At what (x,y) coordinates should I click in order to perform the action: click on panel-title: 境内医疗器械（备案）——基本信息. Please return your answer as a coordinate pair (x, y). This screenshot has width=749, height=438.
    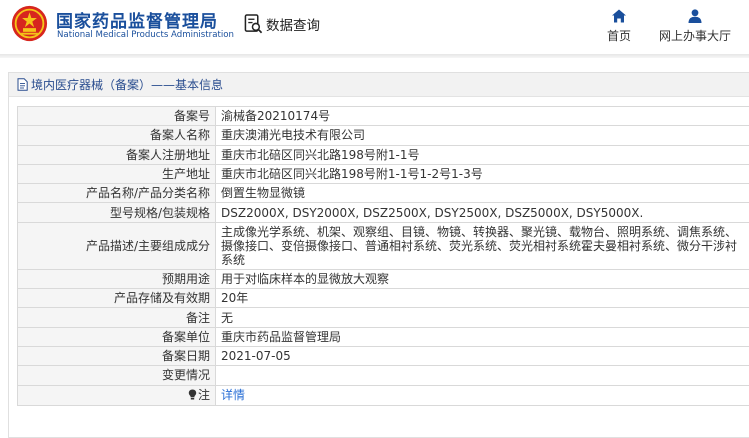
    Looking at the image, I should click on (127, 85).